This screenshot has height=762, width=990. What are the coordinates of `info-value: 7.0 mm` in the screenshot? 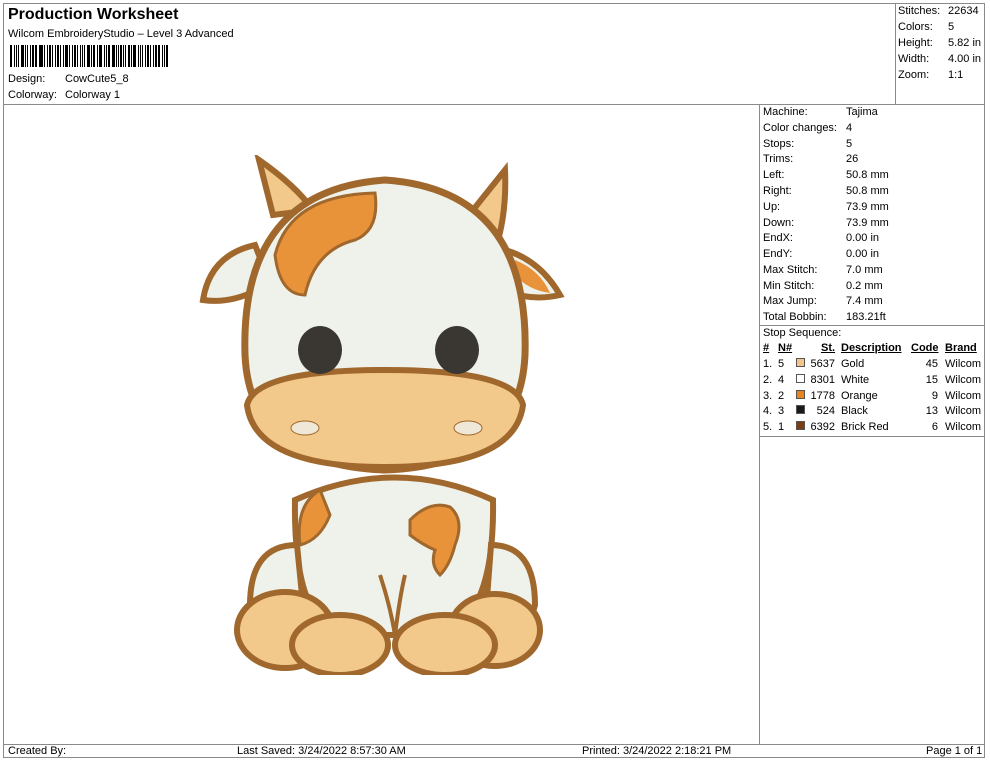 It's located at (864, 270).